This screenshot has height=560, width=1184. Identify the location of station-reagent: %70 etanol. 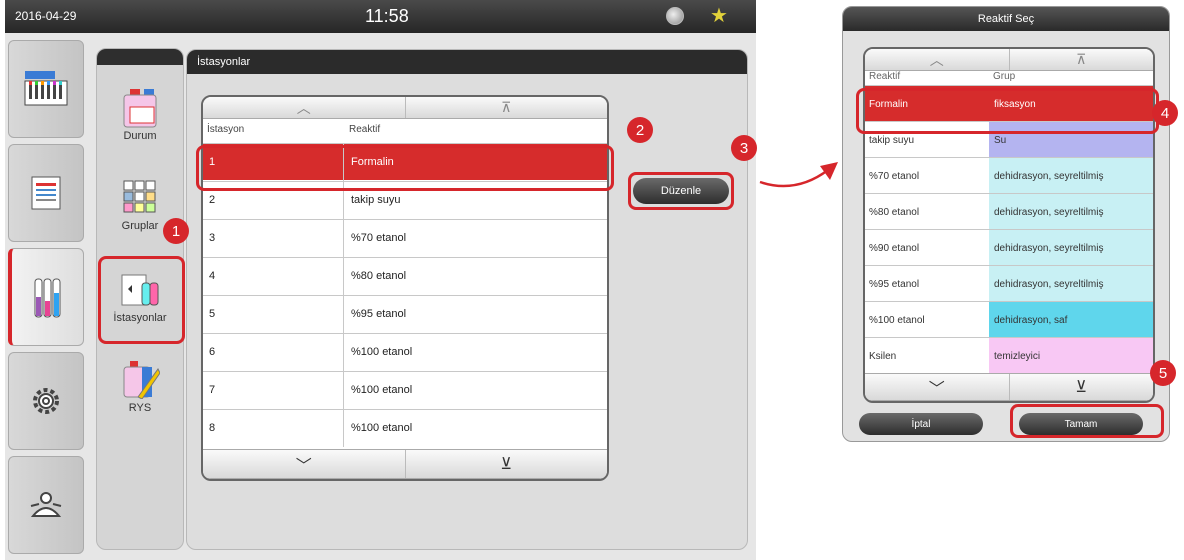
(379, 238).